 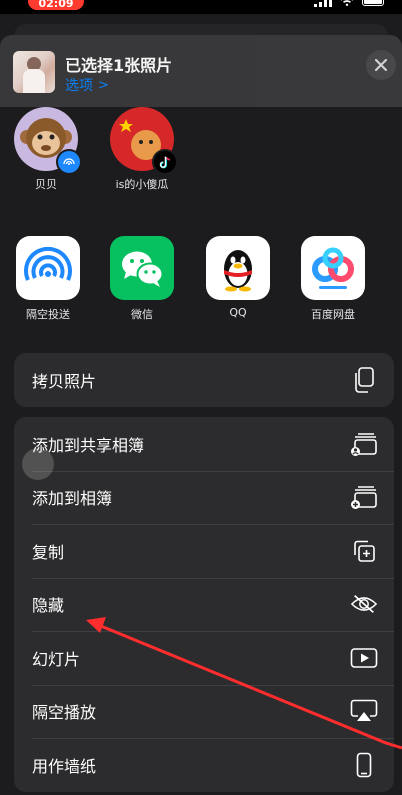 What do you see at coordinates (48, 314) in the screenshot?
I see `app-label: 隔空投送` at bounding box center [48, 314].